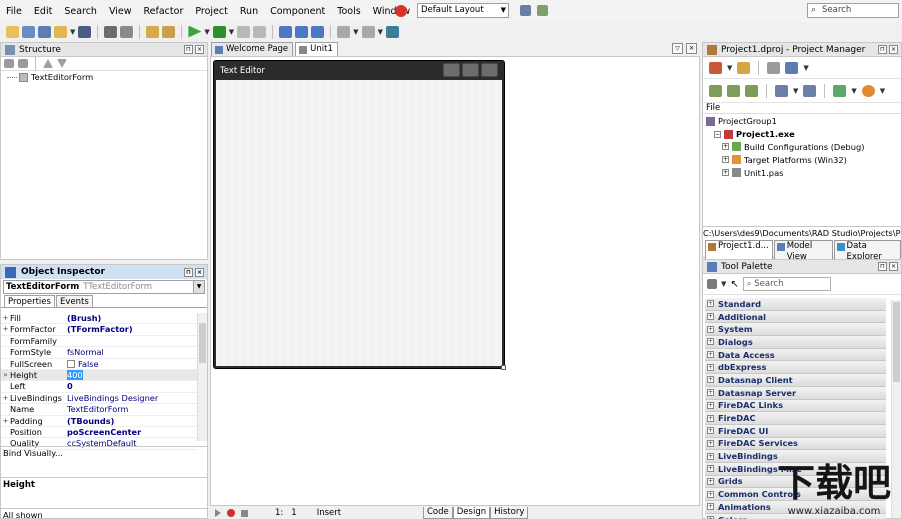  I want to click on menu-search: Search, so click(80, 11).